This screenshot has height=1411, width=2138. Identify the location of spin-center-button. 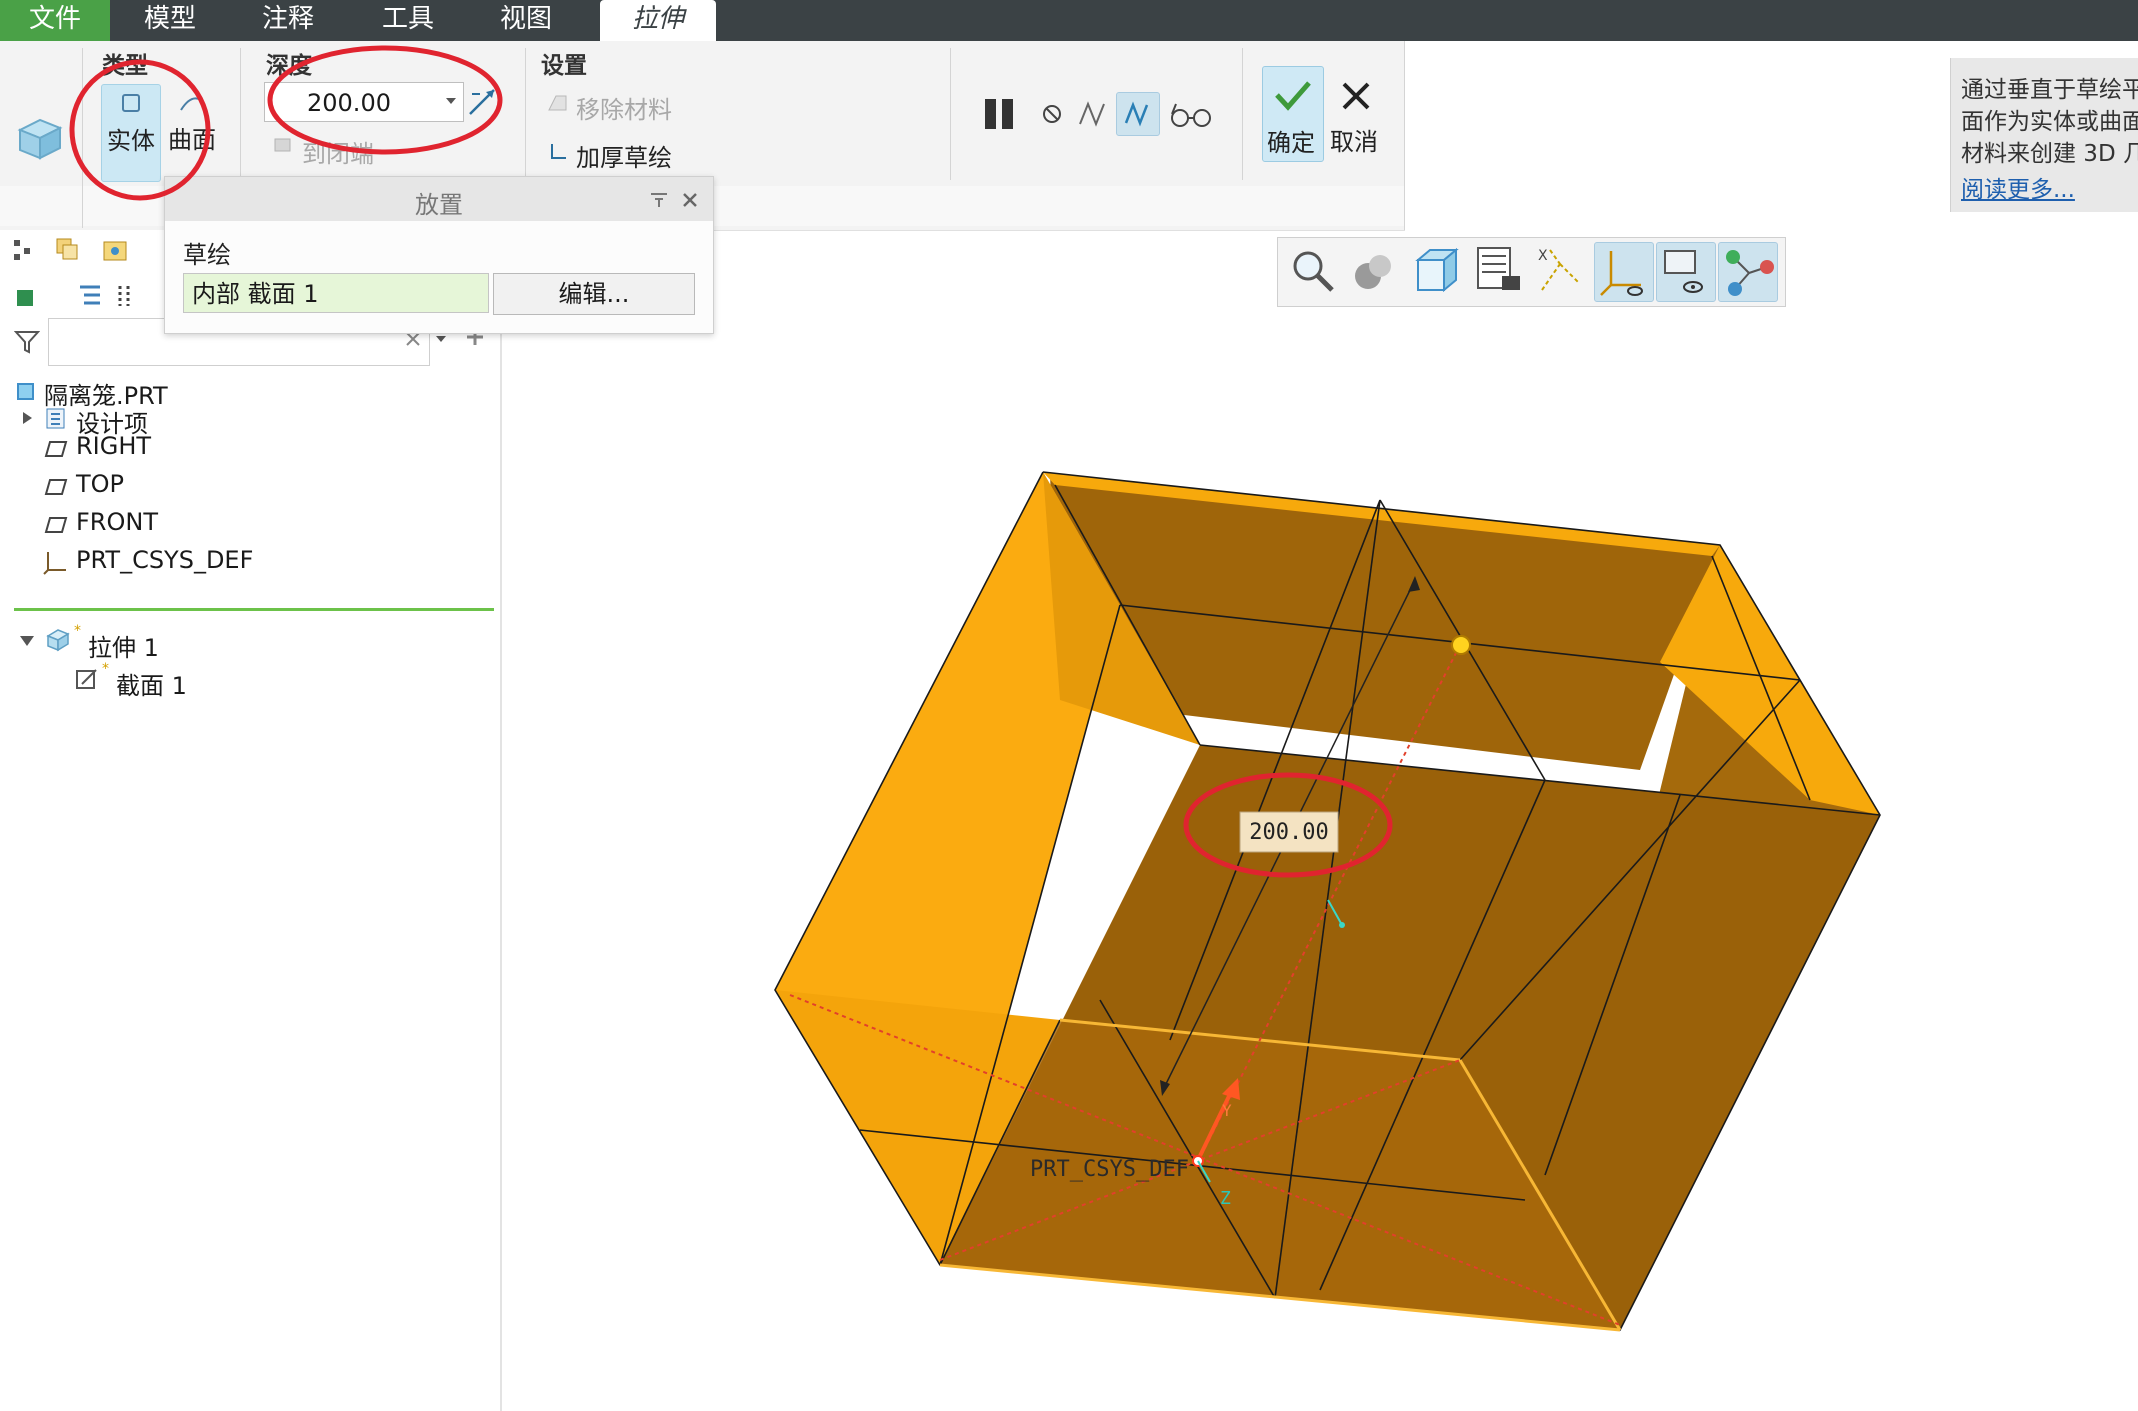
(1748, 272).